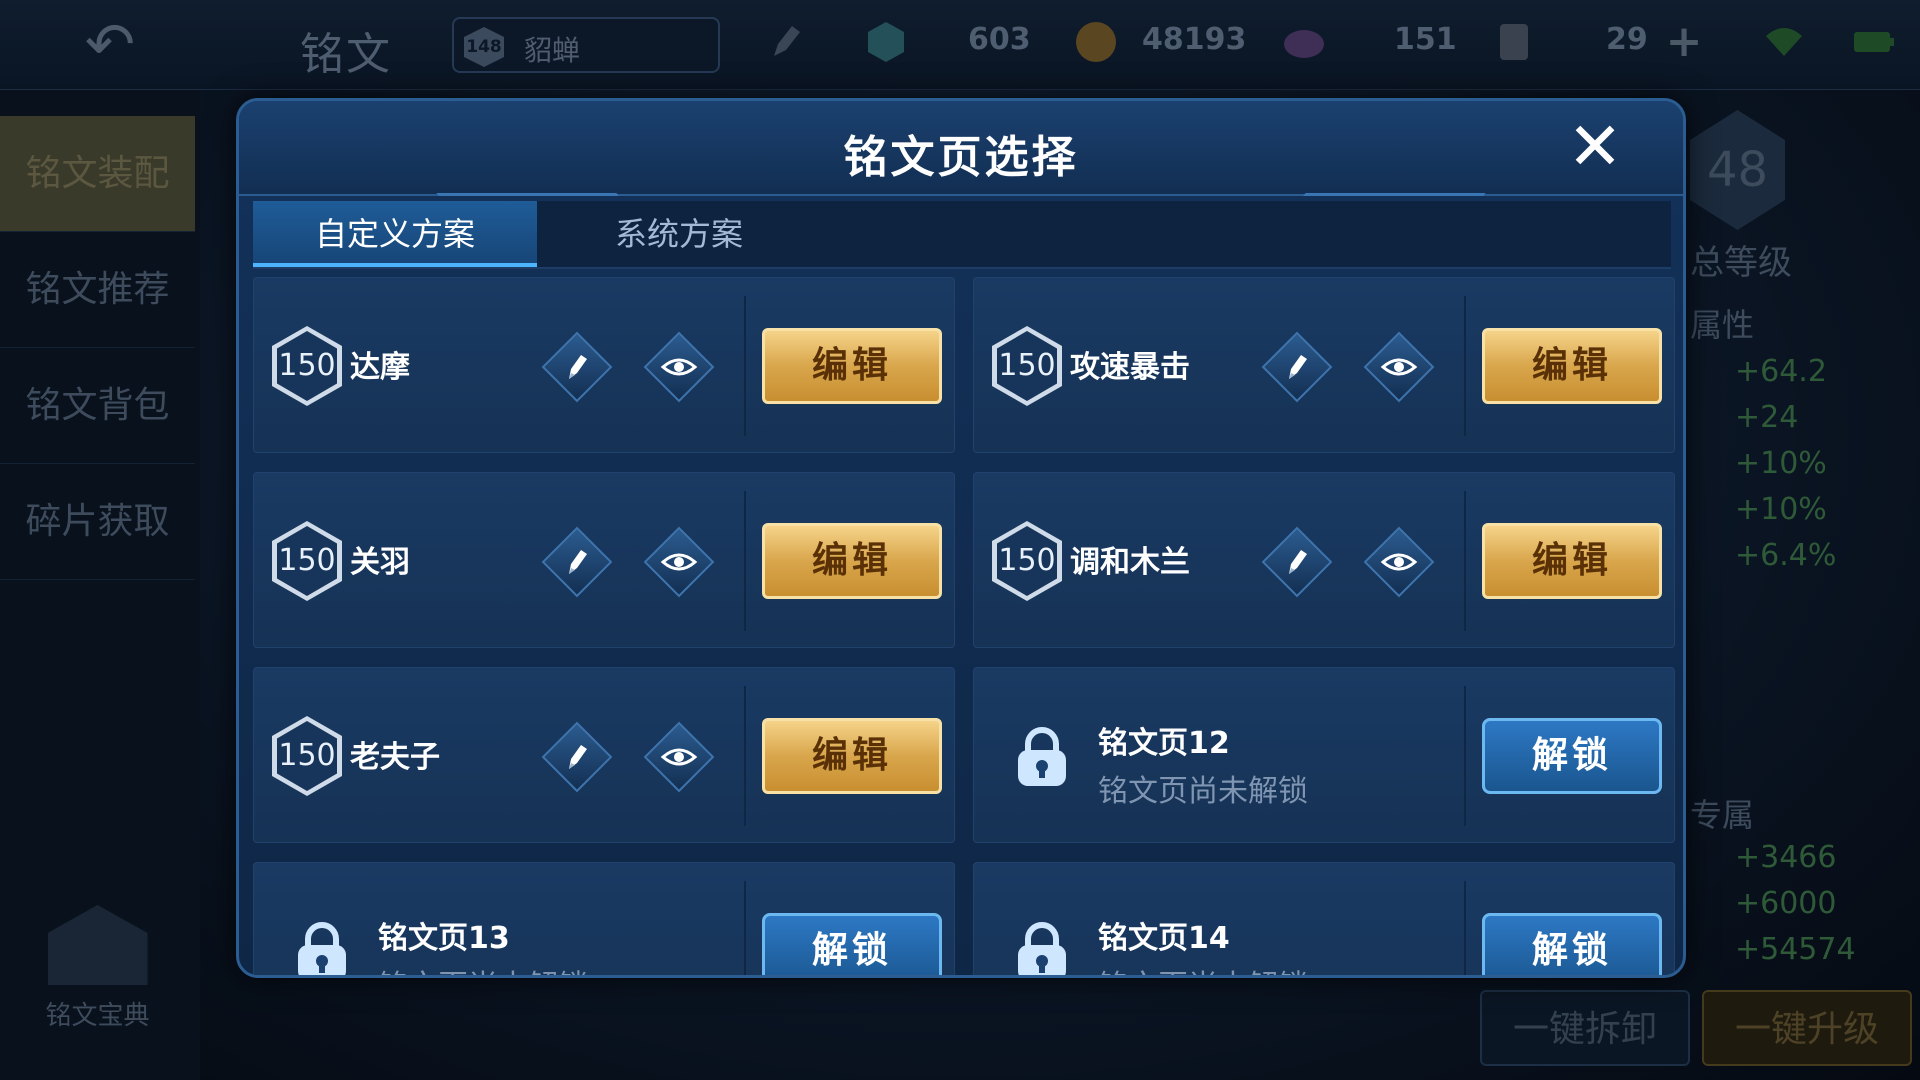 This screenshot has width=1920, height=1080. I want to click on hero-selector: 148 貂蝉, so click(586, 45).